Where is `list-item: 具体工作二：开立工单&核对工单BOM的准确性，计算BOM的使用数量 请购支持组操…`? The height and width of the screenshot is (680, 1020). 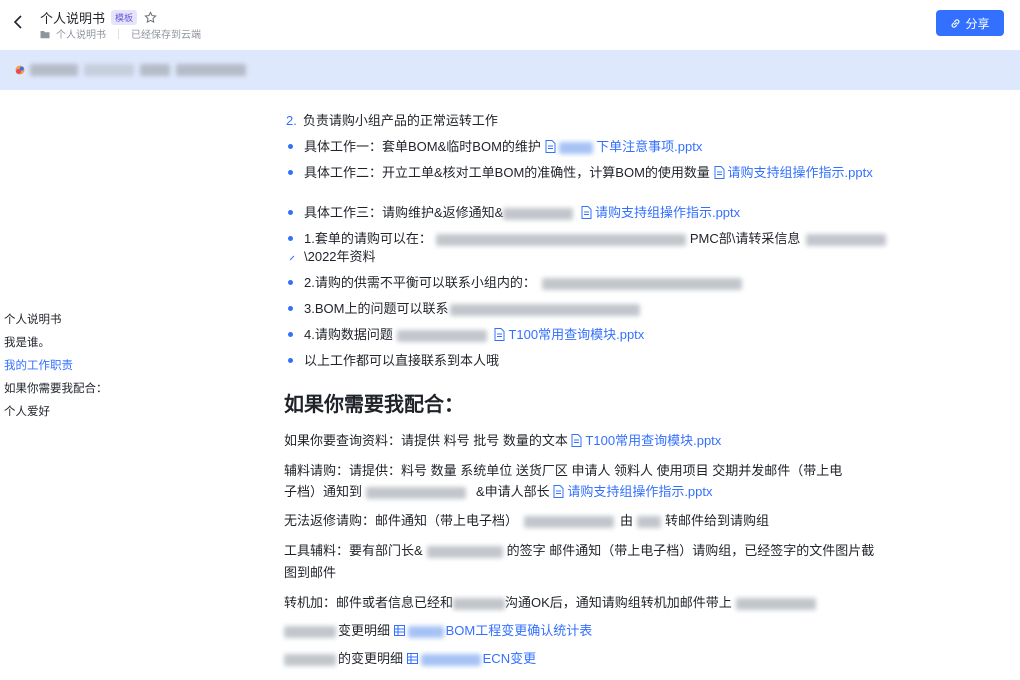
list-item: 具体工作二：开立工单&核对工单BOM的准确性，计算BOM的使用数量 请购支持组操… is located at coordinates (594, 173).